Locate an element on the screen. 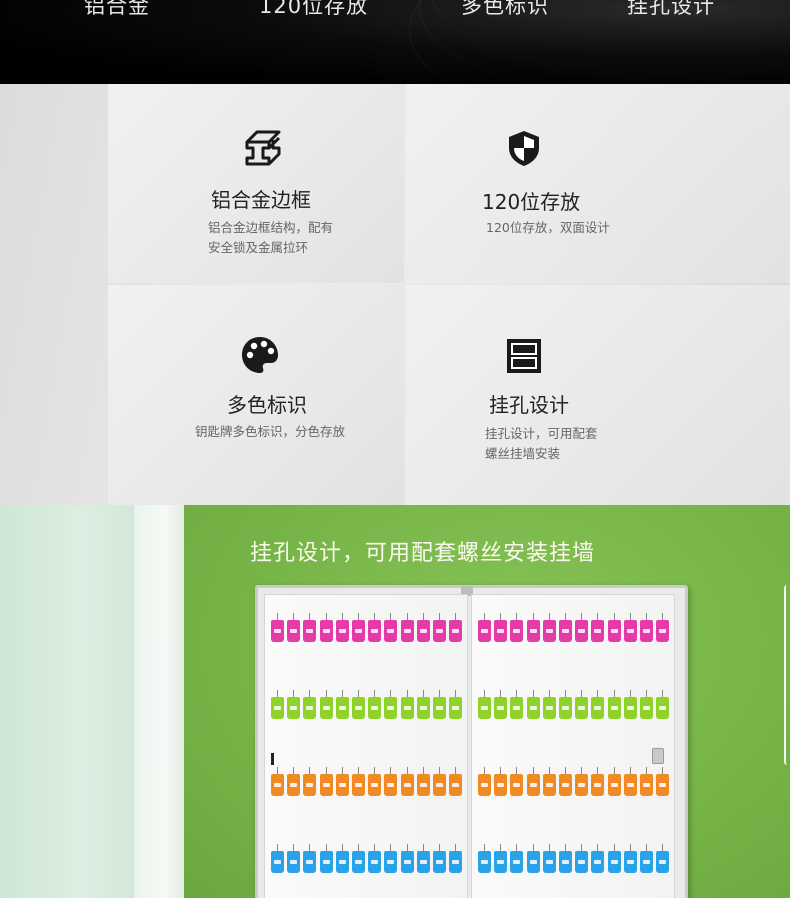 The width and height of the screenshot is (790, 898). cabinet-door-left is located at coordinates (366, 746).